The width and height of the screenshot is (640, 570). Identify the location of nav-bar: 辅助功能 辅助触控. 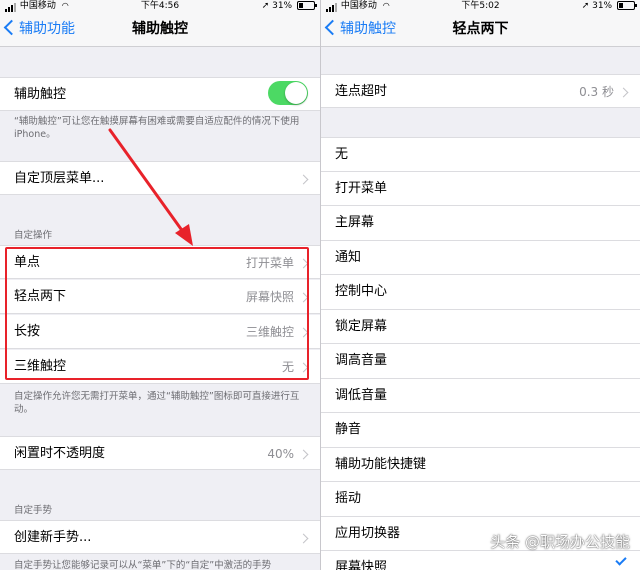
(160, 29).